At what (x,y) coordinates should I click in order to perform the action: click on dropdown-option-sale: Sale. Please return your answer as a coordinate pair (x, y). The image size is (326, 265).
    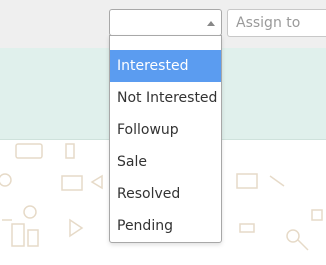
    Looking at the image, I should click on (165, 162).